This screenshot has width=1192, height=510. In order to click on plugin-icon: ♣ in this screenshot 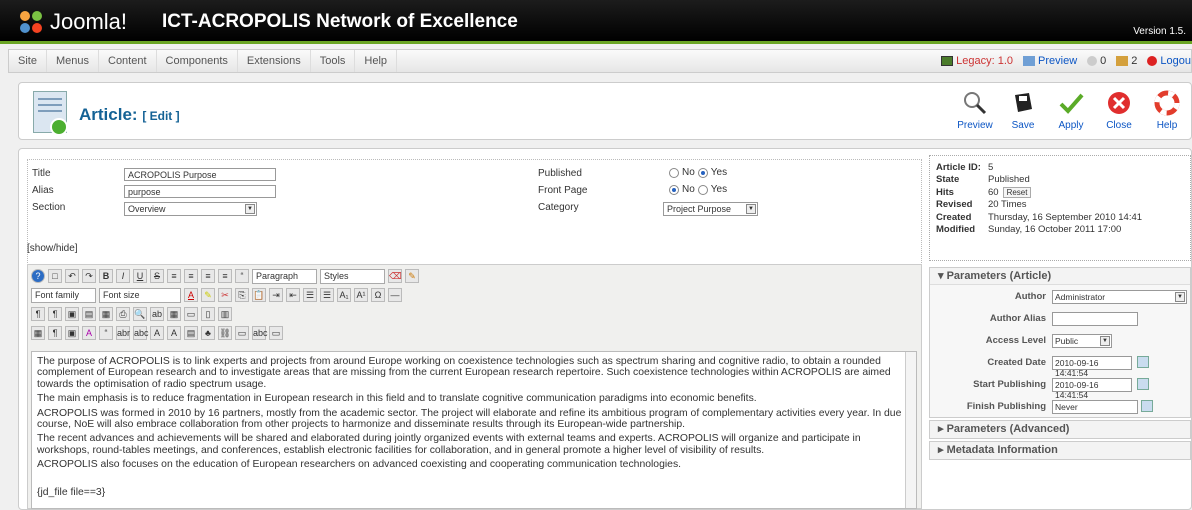, I will do `click(208, 333)`.